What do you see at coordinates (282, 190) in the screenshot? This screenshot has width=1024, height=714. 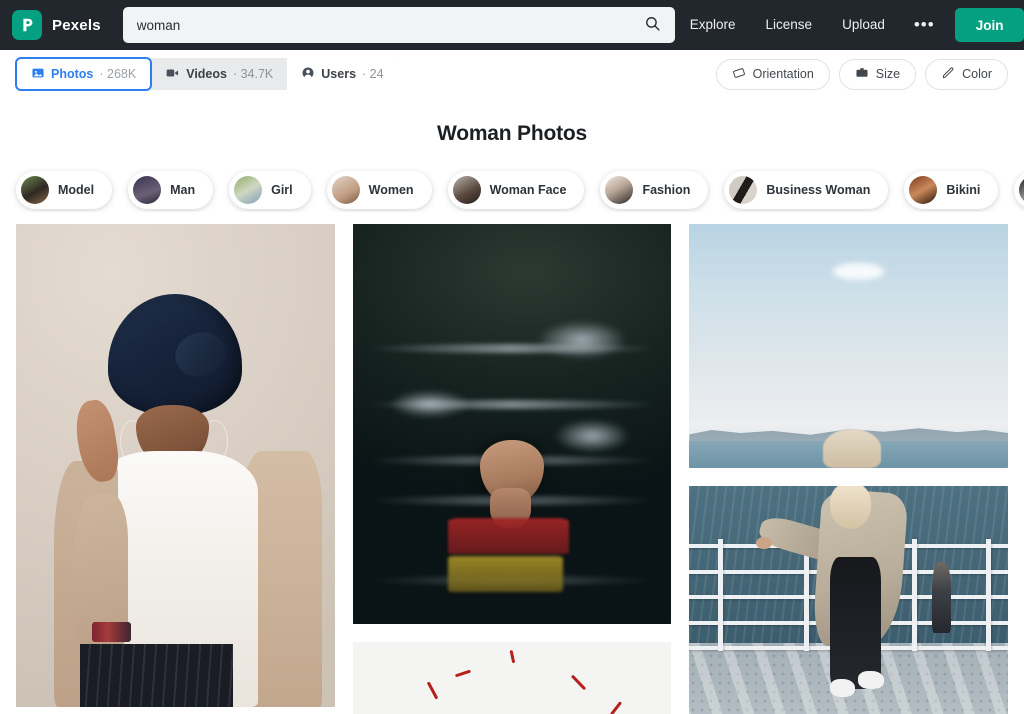 I see `tag-label: Girl` at bounding box center [282, 190].